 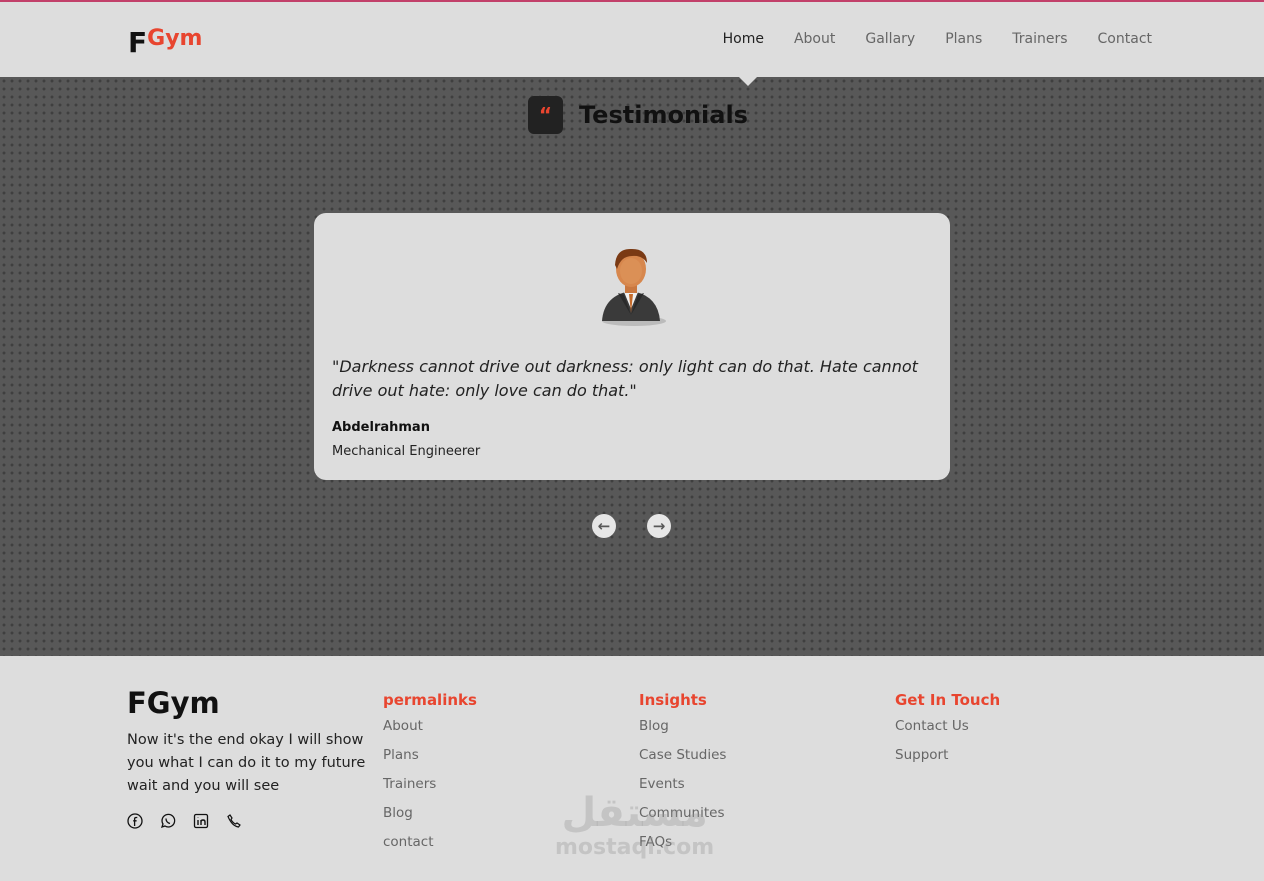 What do you see at coordinates (430, 700) in the screenshot?
I see `footer-col-title: permalinks` at bounding box center [430, 700].